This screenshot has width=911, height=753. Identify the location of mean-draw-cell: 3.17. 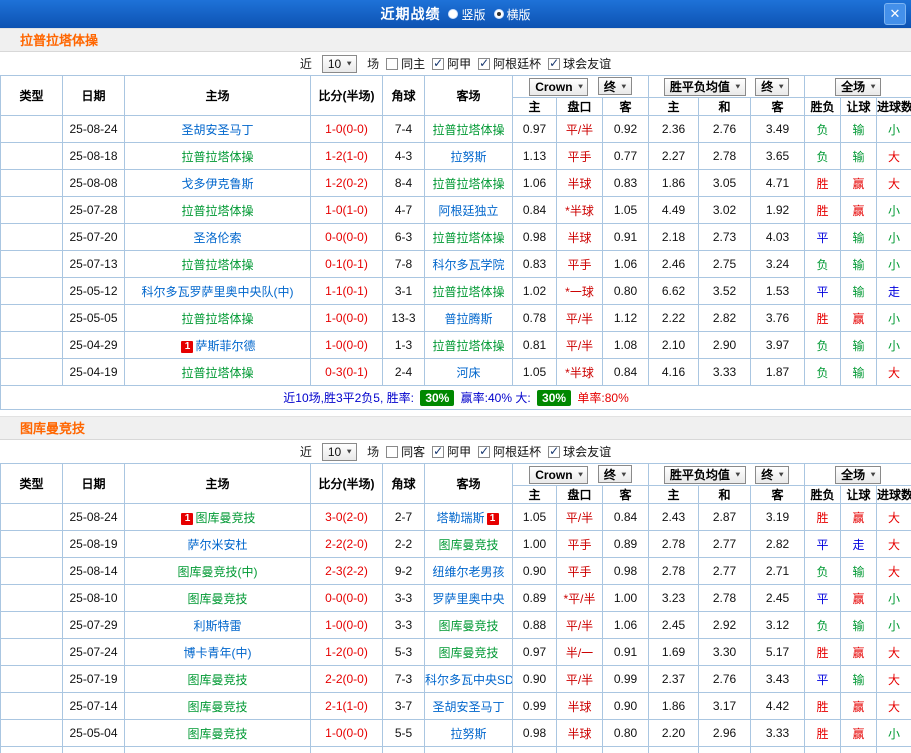
(724, 706).